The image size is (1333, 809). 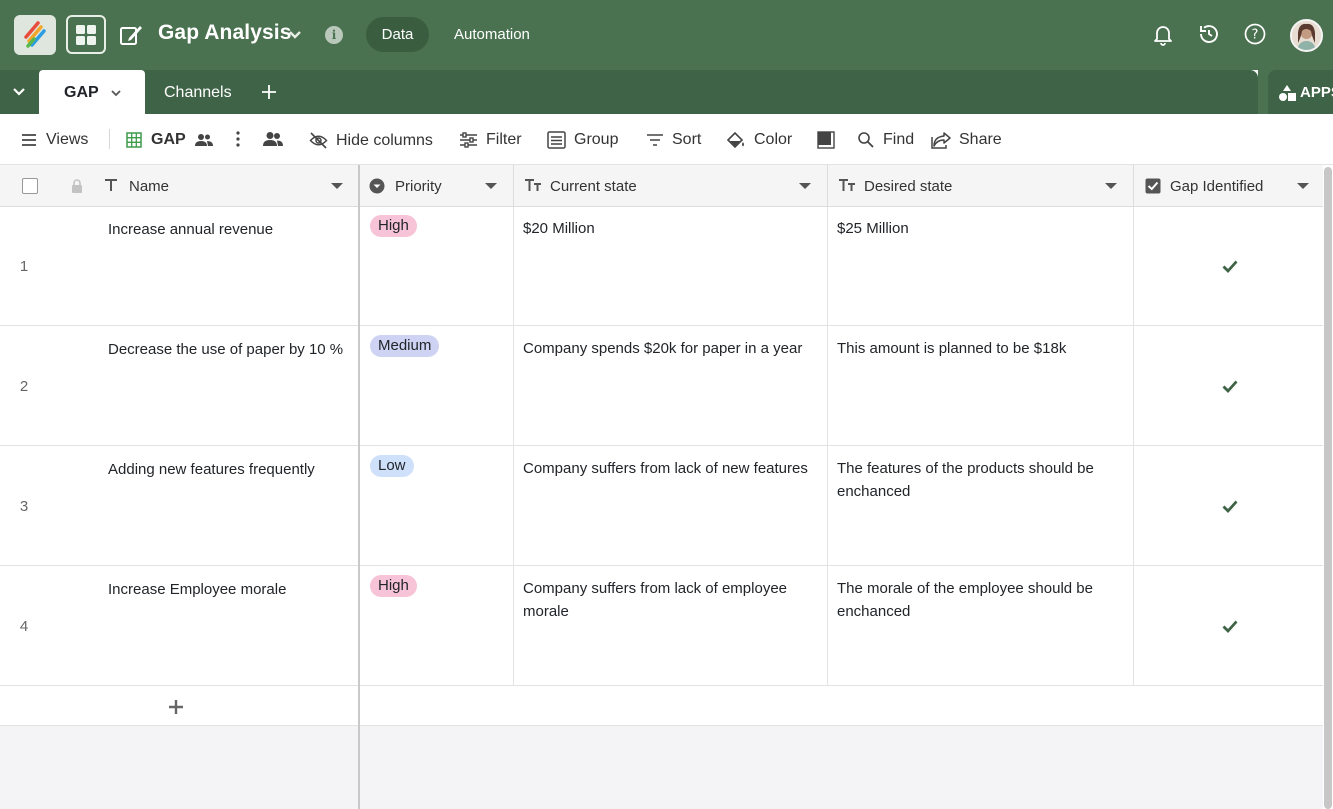 I want to click on tab-gap: GAP, so click(x=92, y=92).